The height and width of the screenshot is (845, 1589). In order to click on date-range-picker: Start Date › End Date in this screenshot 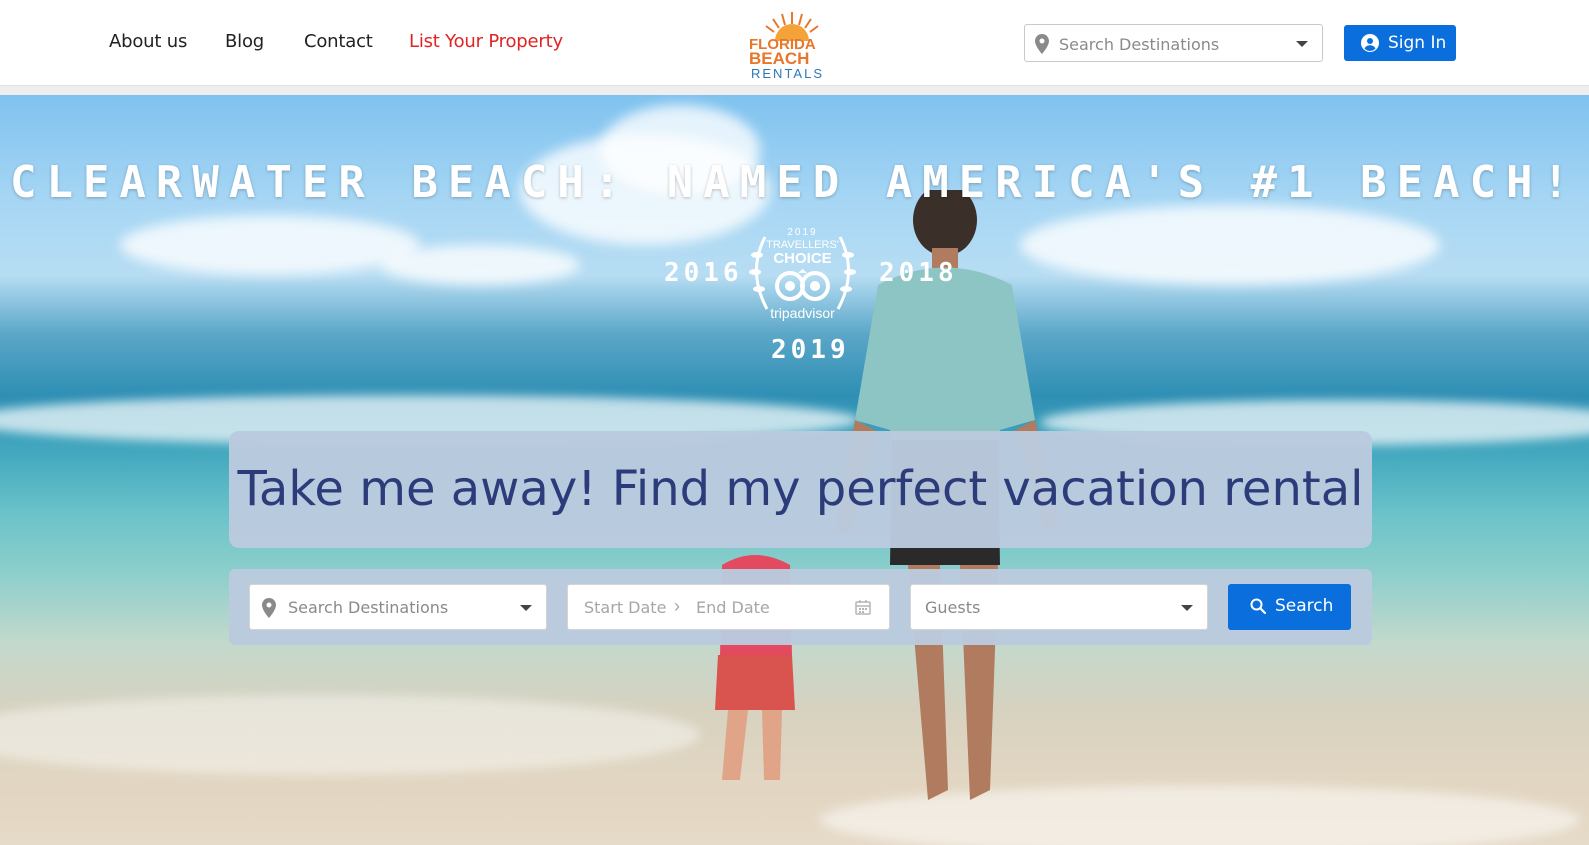, I will do `click(728, 607)`.